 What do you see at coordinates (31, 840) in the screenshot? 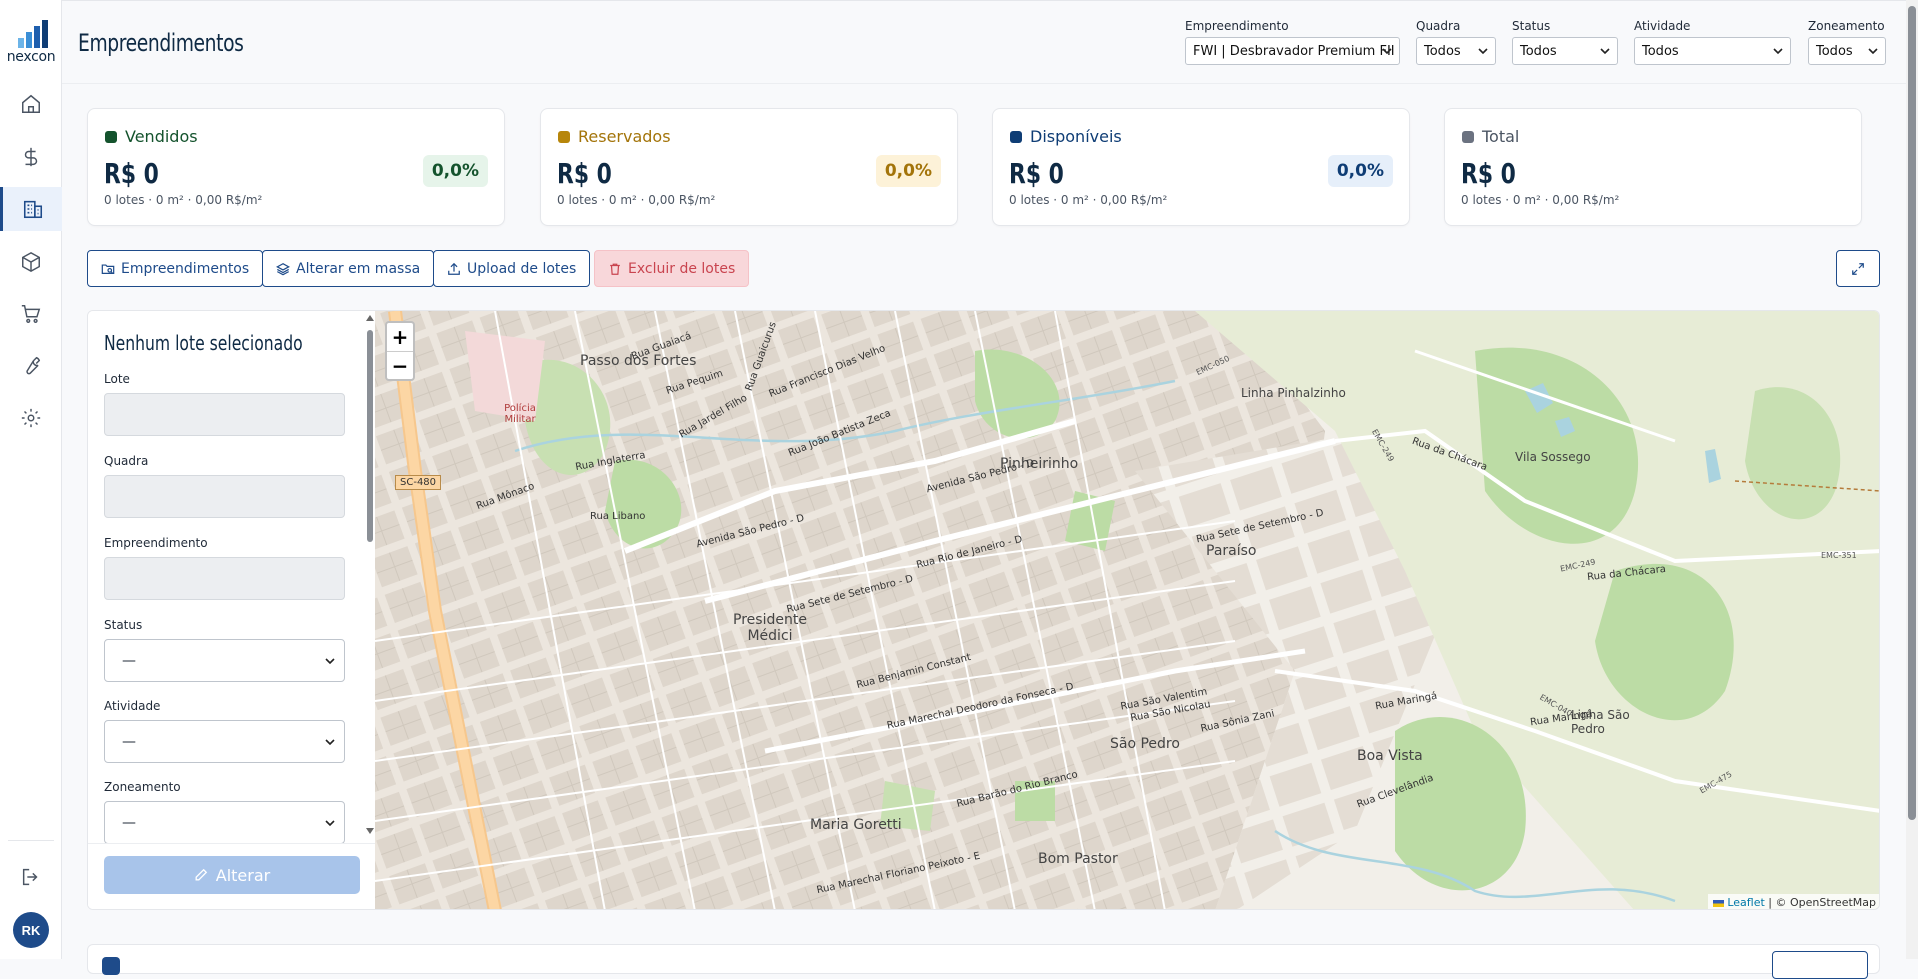
I see `sidebar-divider` at bounding box center [31, 840].